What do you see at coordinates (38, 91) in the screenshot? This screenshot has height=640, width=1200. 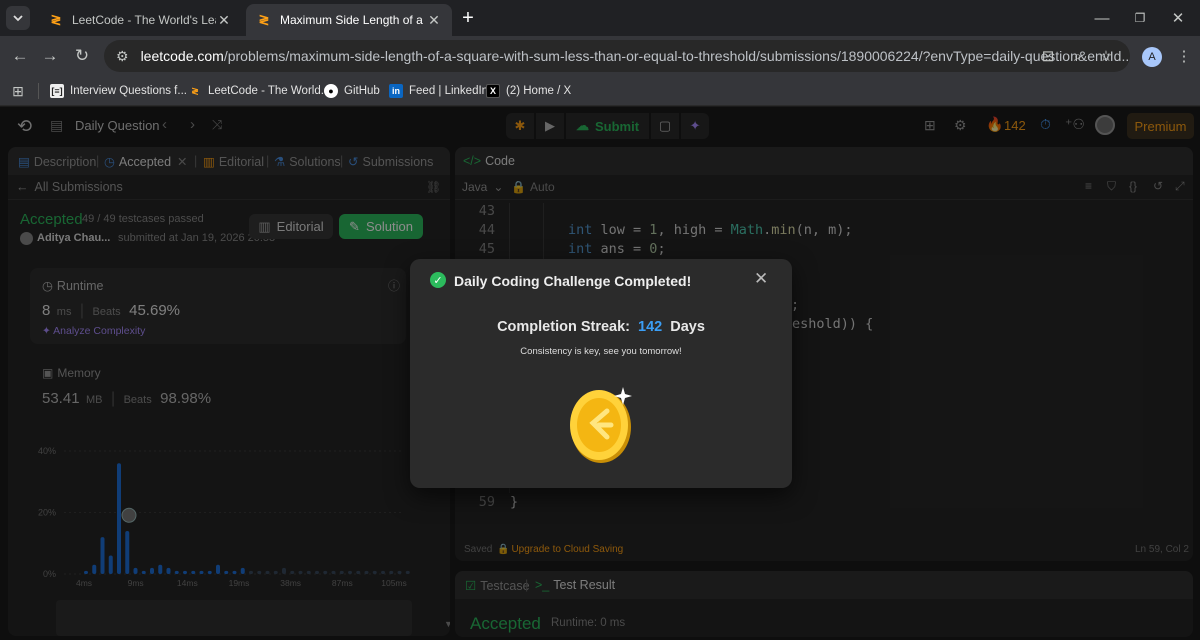 I see `divider` at bounding box center [38, 91].